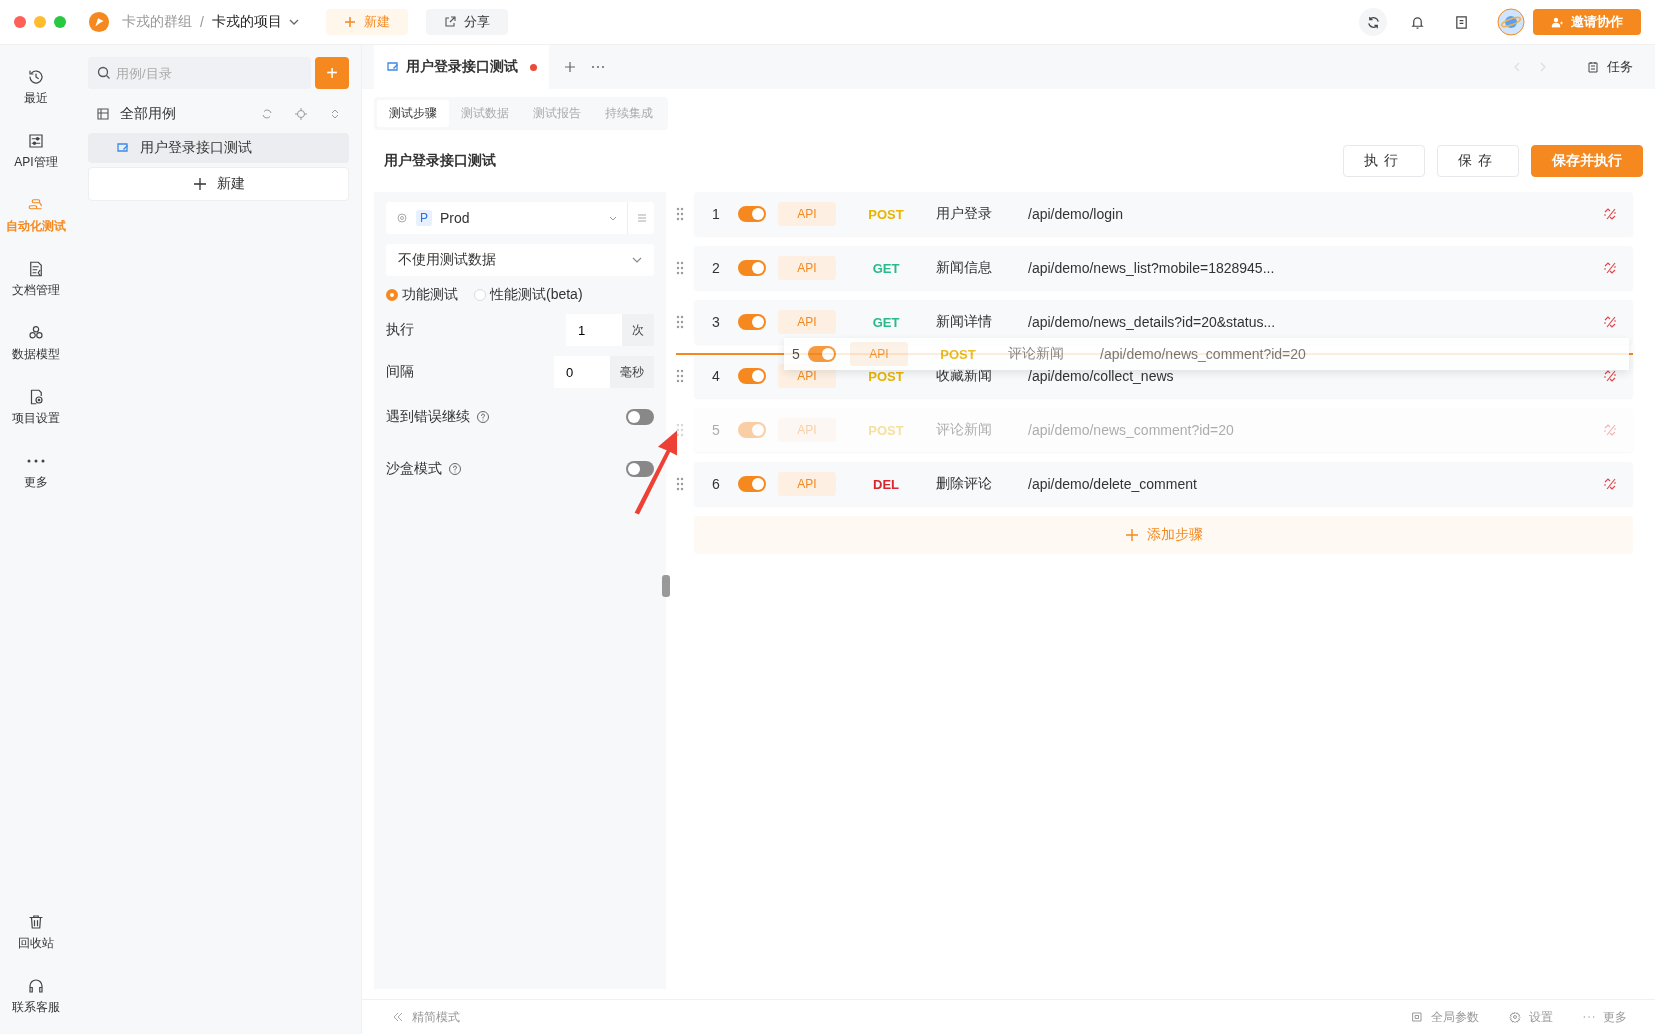 The image size is (1655, 1034). Describe the element at coordinates (400, 330) in the screenshot. I see `field-label: 执行` at that location.